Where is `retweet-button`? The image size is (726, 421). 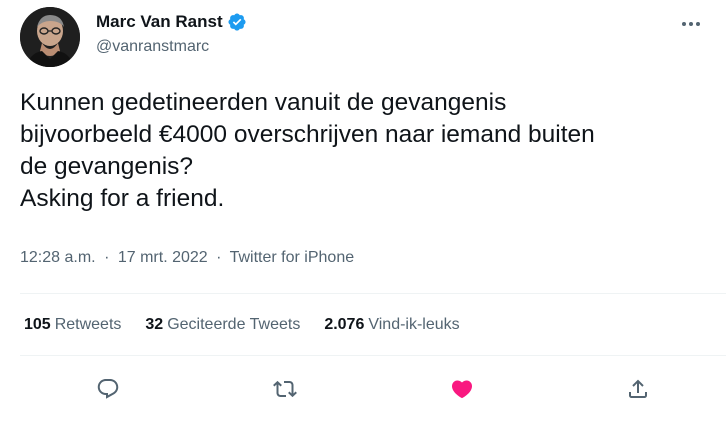
retweet-button is located at coordinates (285, 389).